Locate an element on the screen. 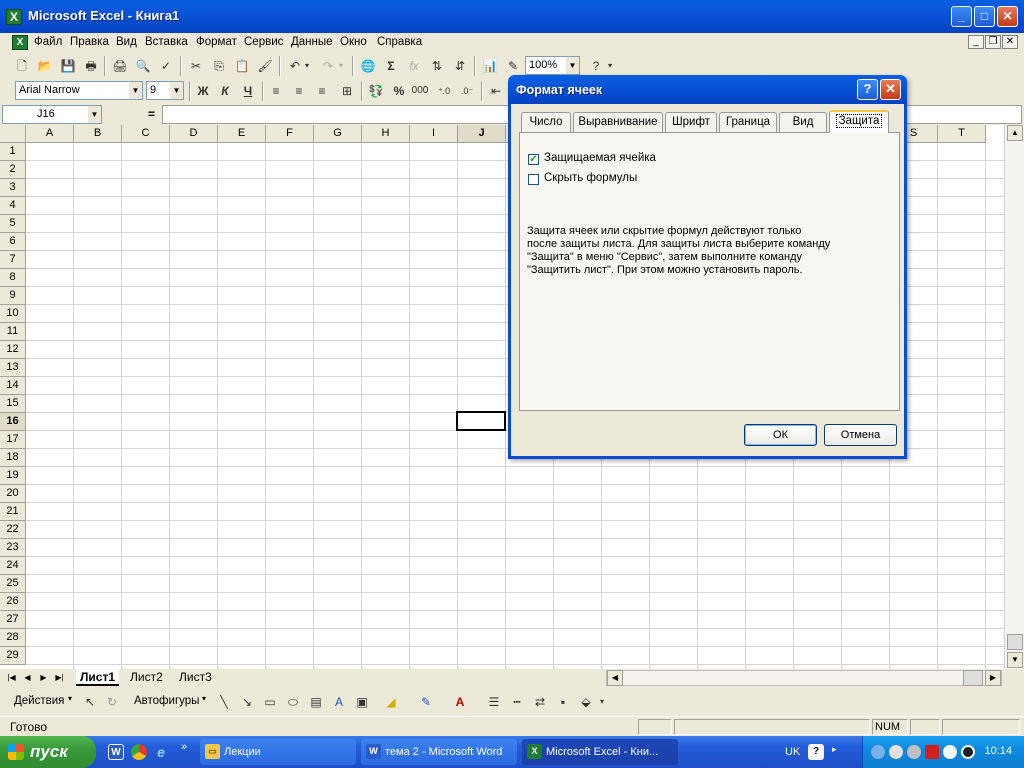  actions-menu: Действия is located at coordinates (39, 701).